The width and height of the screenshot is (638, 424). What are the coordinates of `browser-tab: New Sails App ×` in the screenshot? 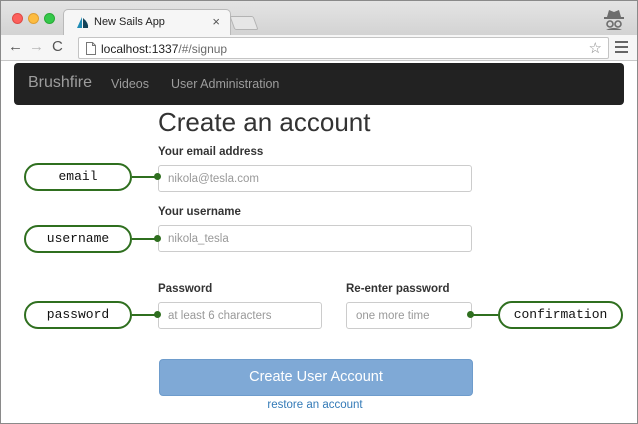 It's located at (147, 22).